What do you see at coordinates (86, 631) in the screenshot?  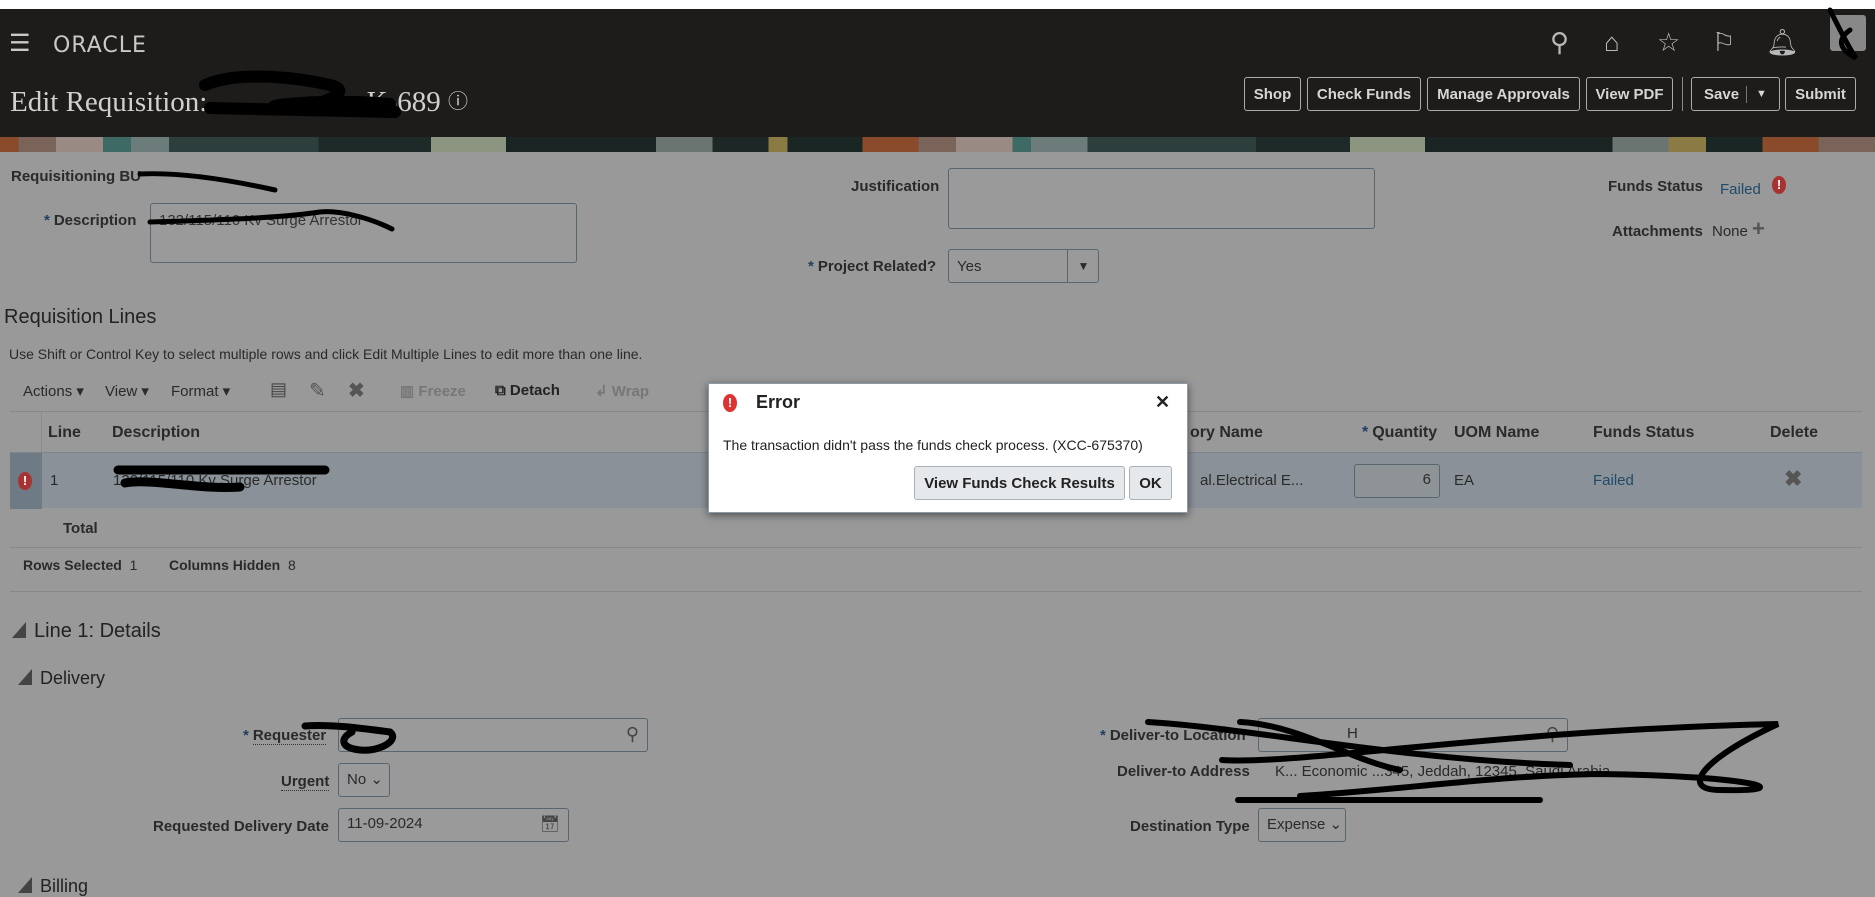 I see `line-details-header: Line 1: Details` at bounding box center [86, 631].